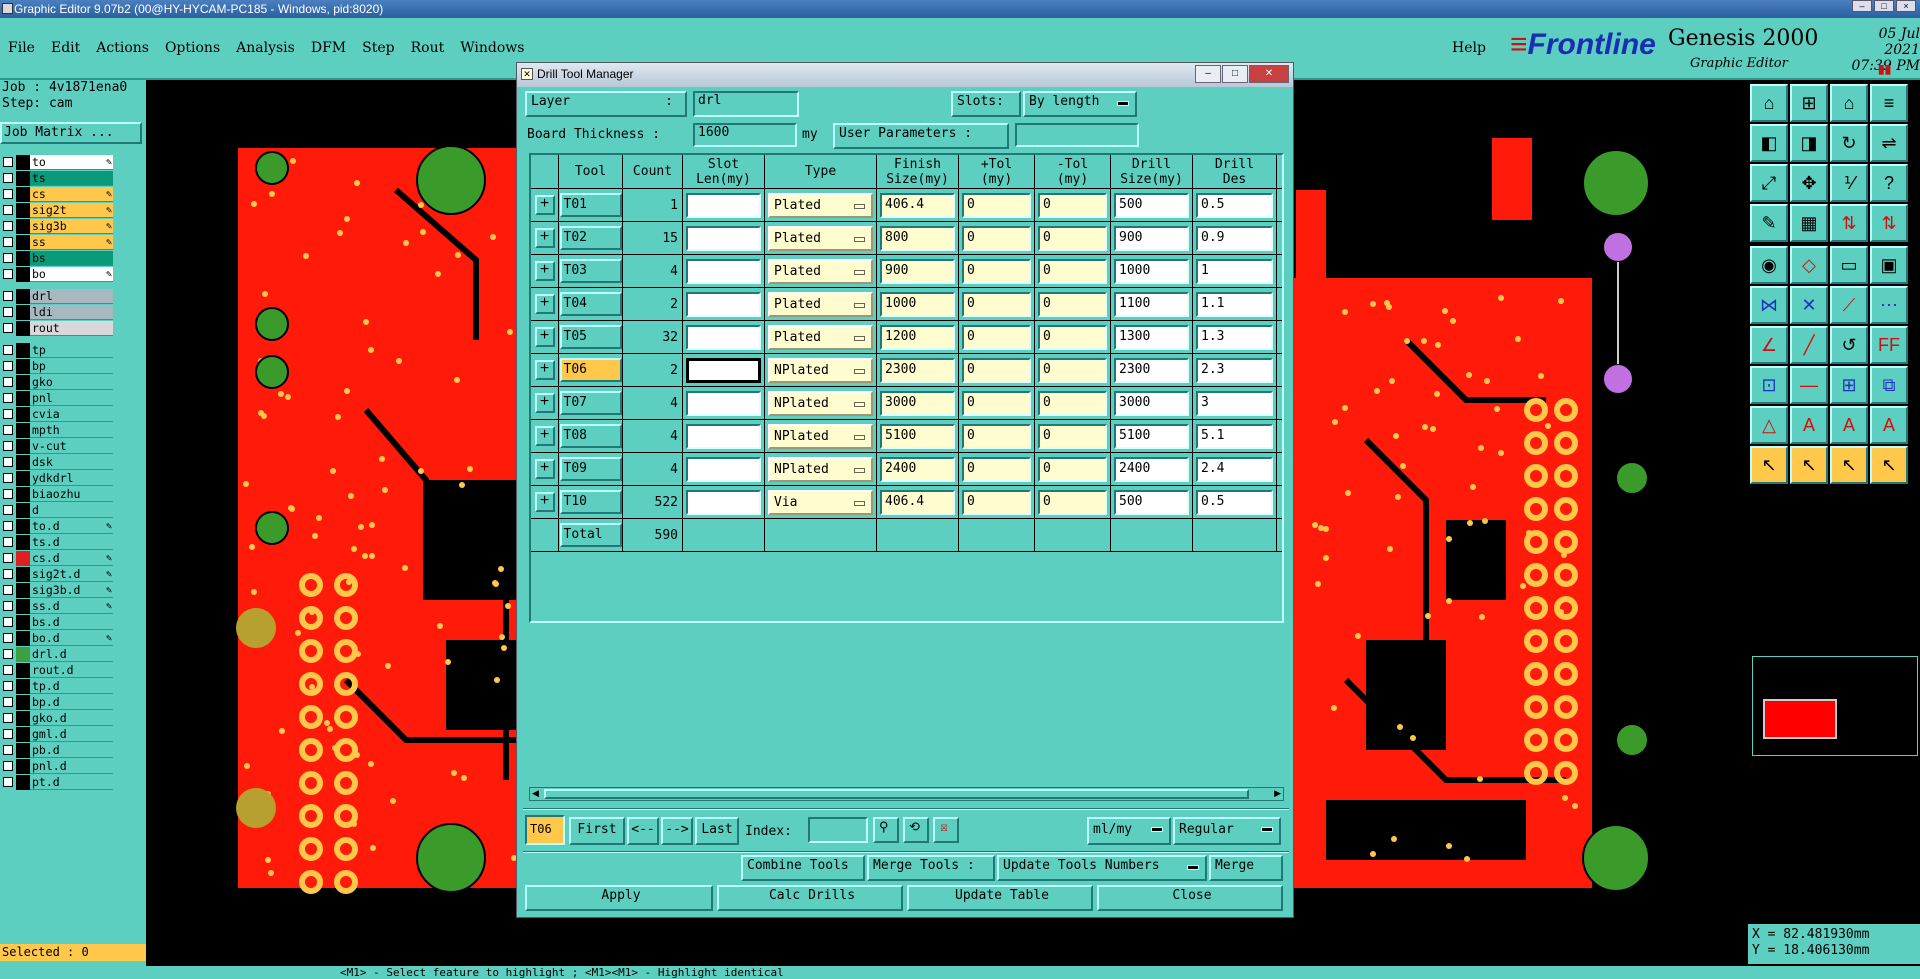 This screenshot has height=979, width=1920. Describe the element at coordinates (71, 350) in the screenshot. I see `layer-name: tp` at that location.